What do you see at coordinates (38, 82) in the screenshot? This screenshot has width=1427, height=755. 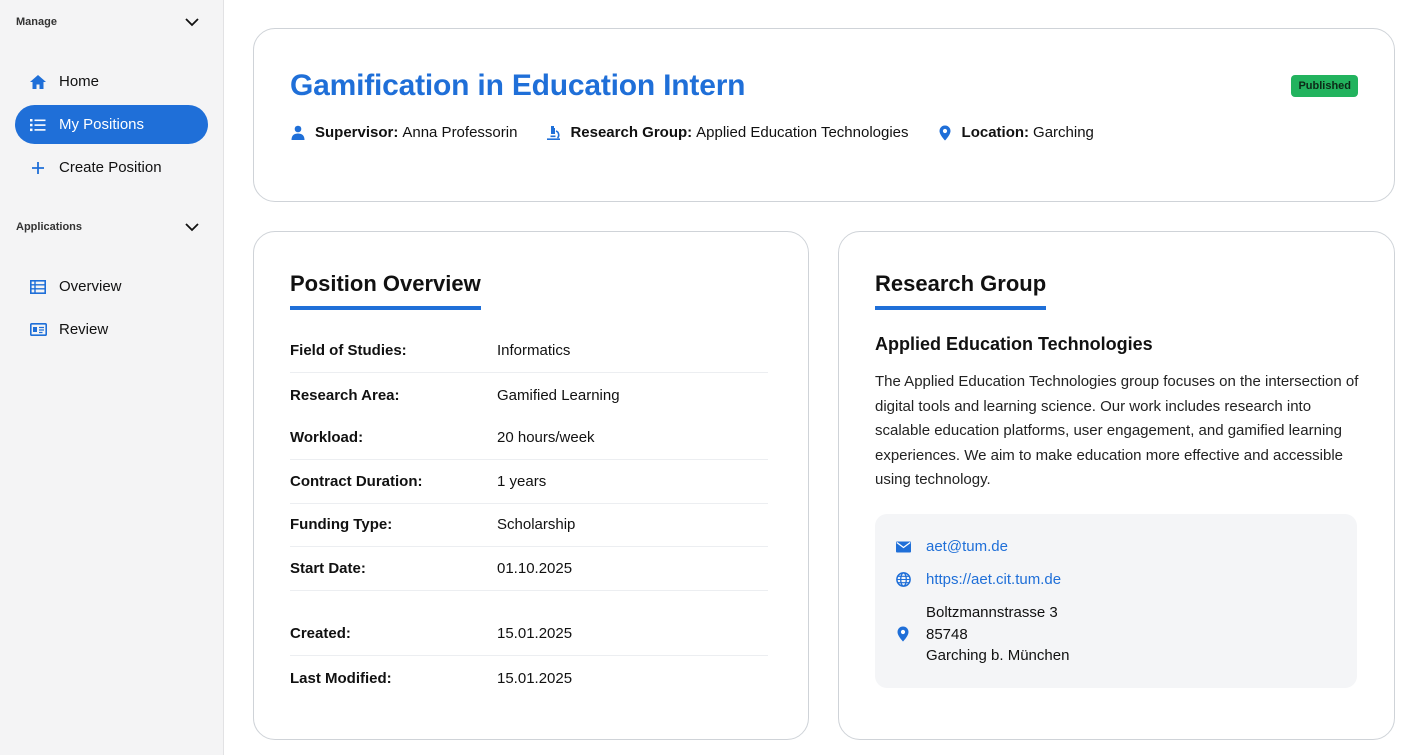 I see `home-icon` at bounding box center [38, 82].